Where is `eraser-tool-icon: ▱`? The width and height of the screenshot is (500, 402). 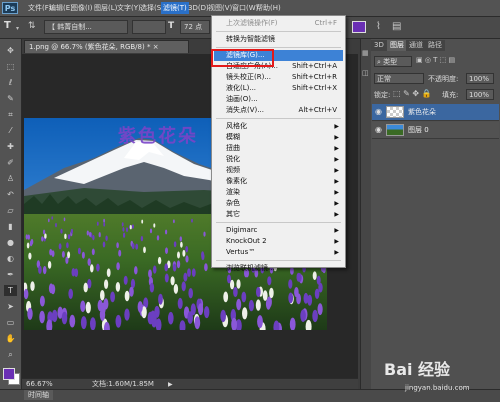
eraser-tool-icon: ▱ is located at coordinates (10, 210).